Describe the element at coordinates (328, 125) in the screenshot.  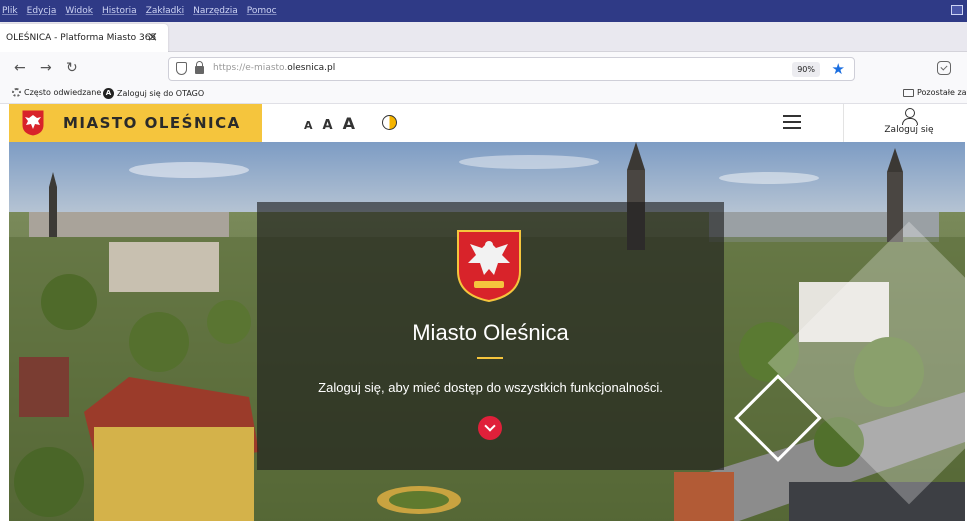
I see `font-size-medium-button: A` at that location.